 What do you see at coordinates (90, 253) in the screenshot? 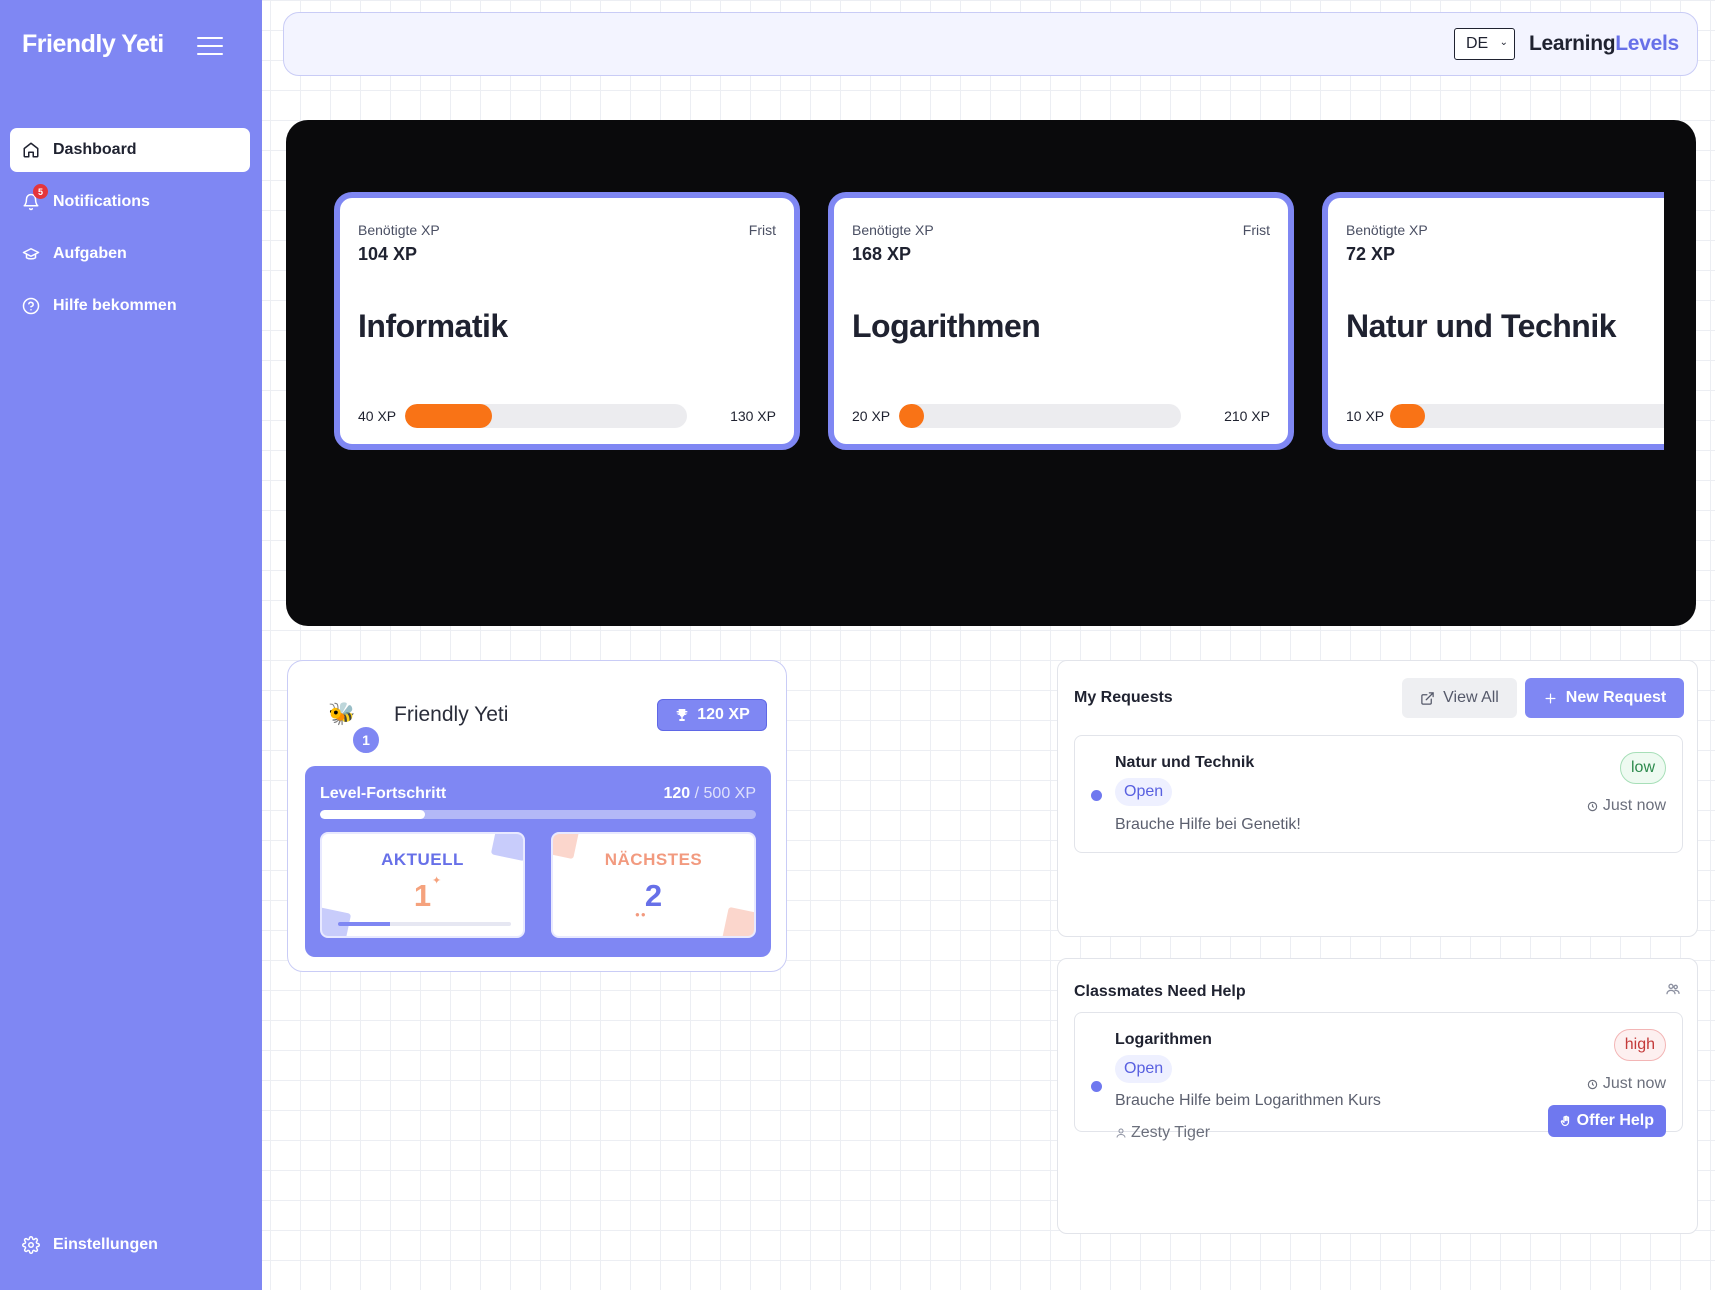
I see `sidebar-item-label: Aufgaben` at bounding box center [90, 253].